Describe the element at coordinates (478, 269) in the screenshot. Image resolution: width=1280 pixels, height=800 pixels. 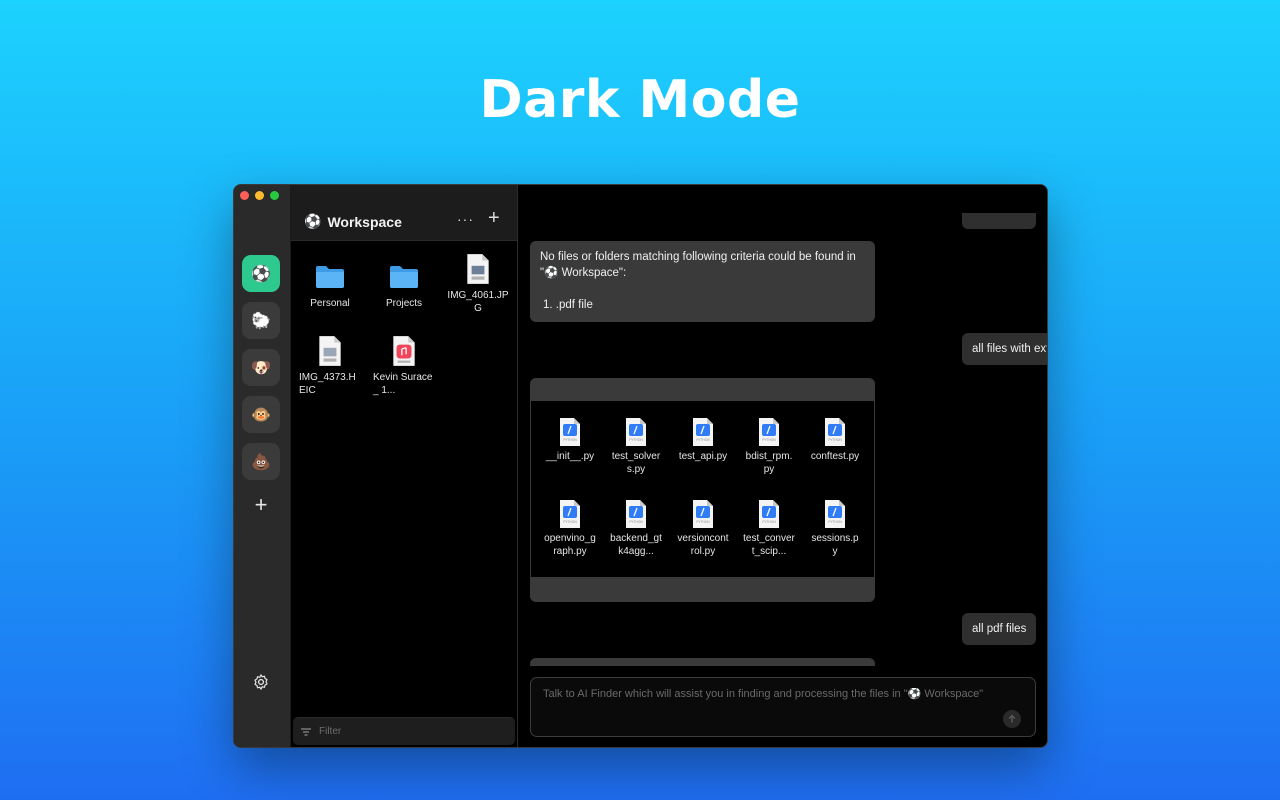
I see `image-file-icon` at that location.